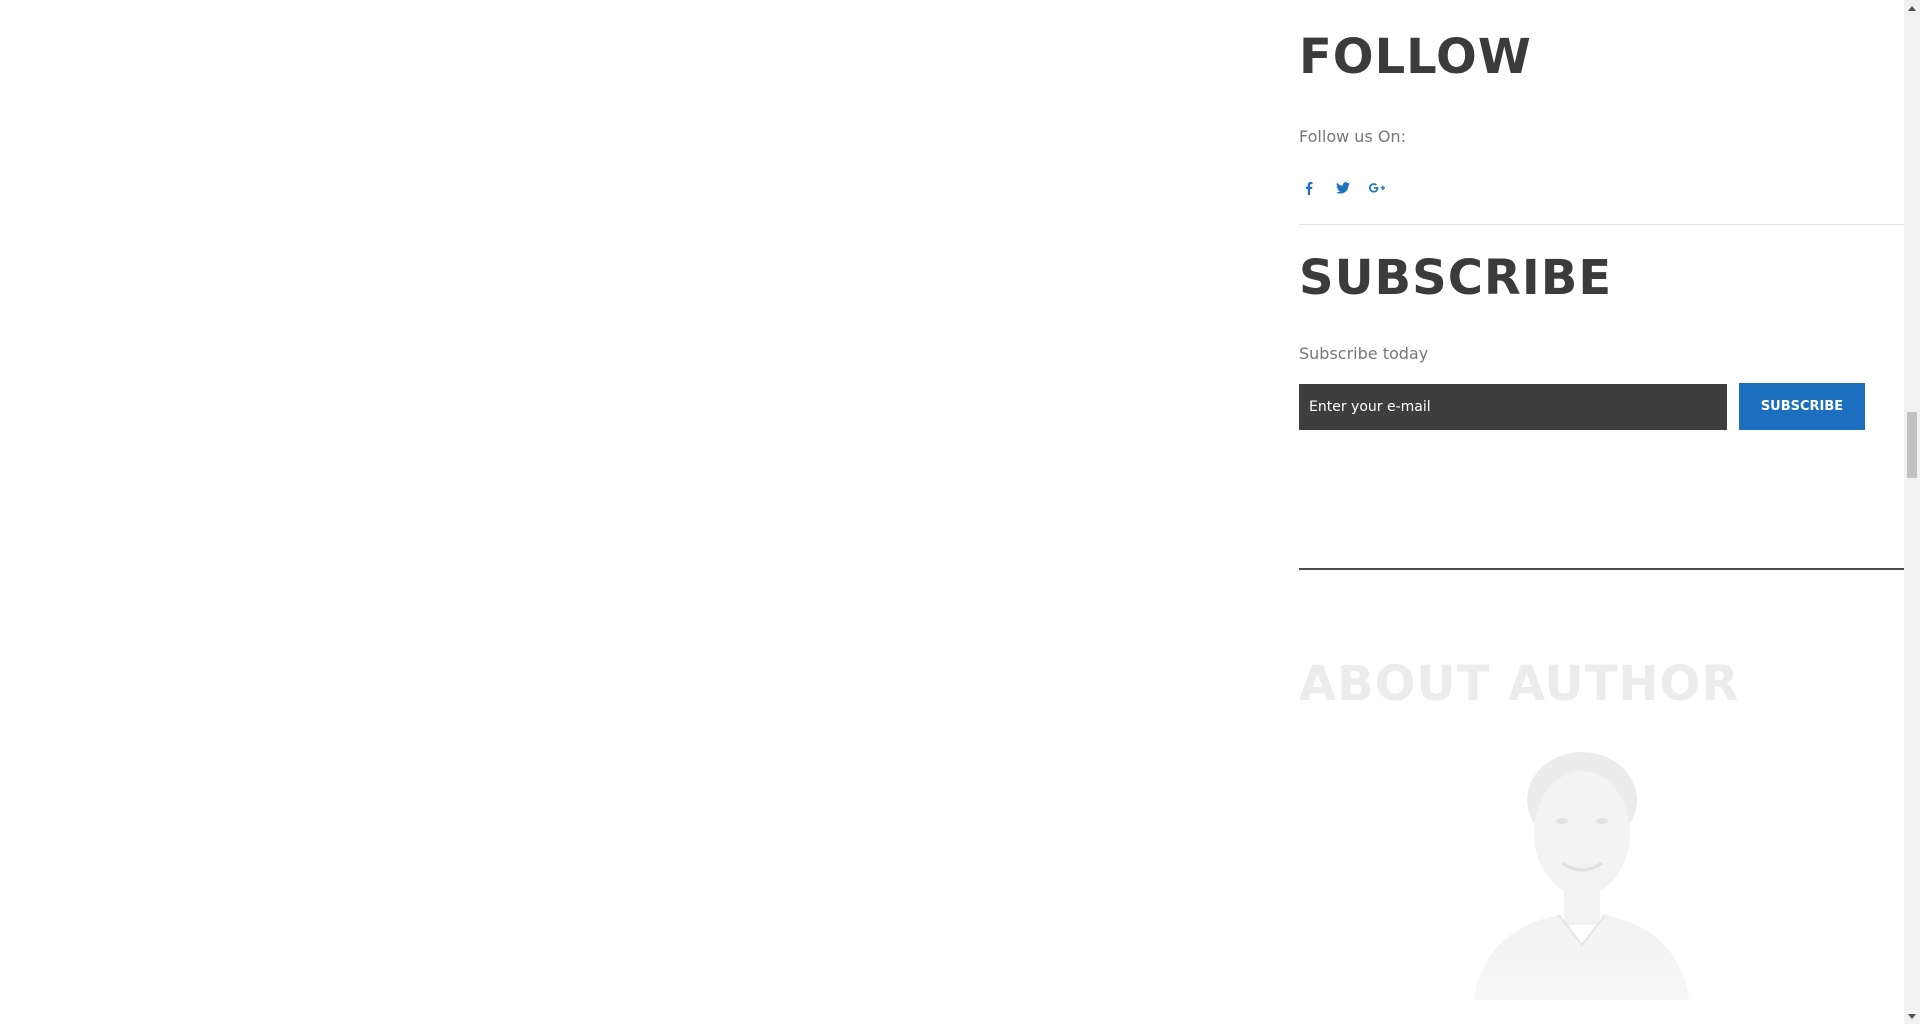  Describe the element at coordinates (1352, 136) in the screenshot. I see `follow-text: Follow us On:` at that location.